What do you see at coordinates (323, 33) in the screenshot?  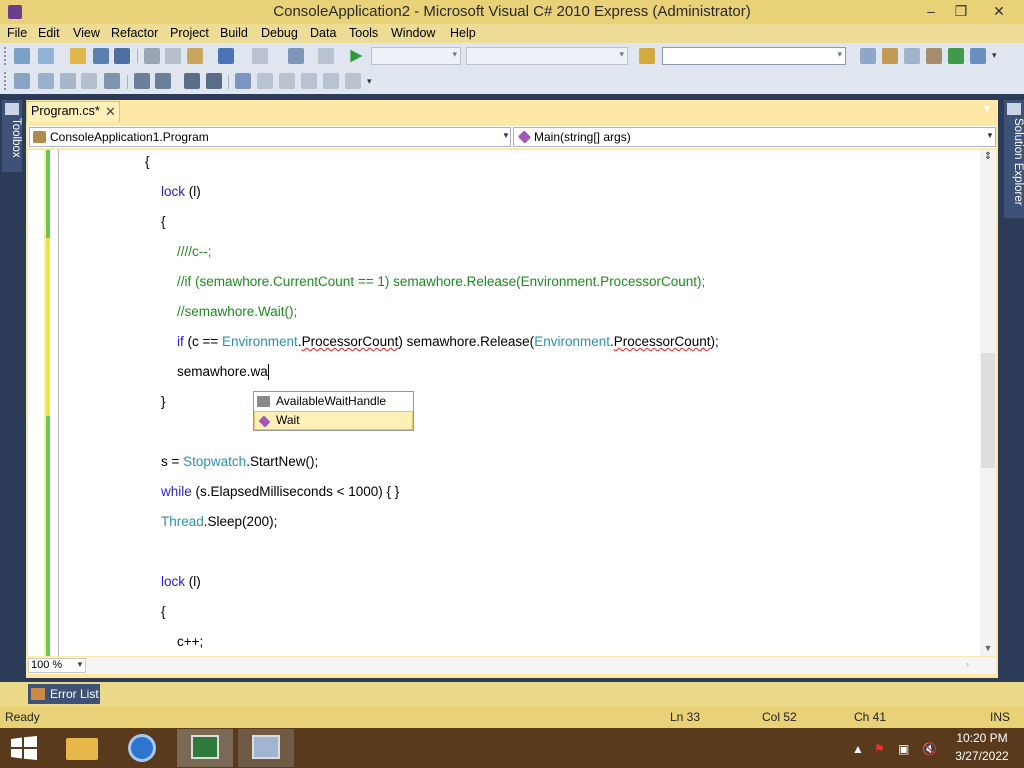 I see `menu-data: Data` at bounding box center [323, 33].